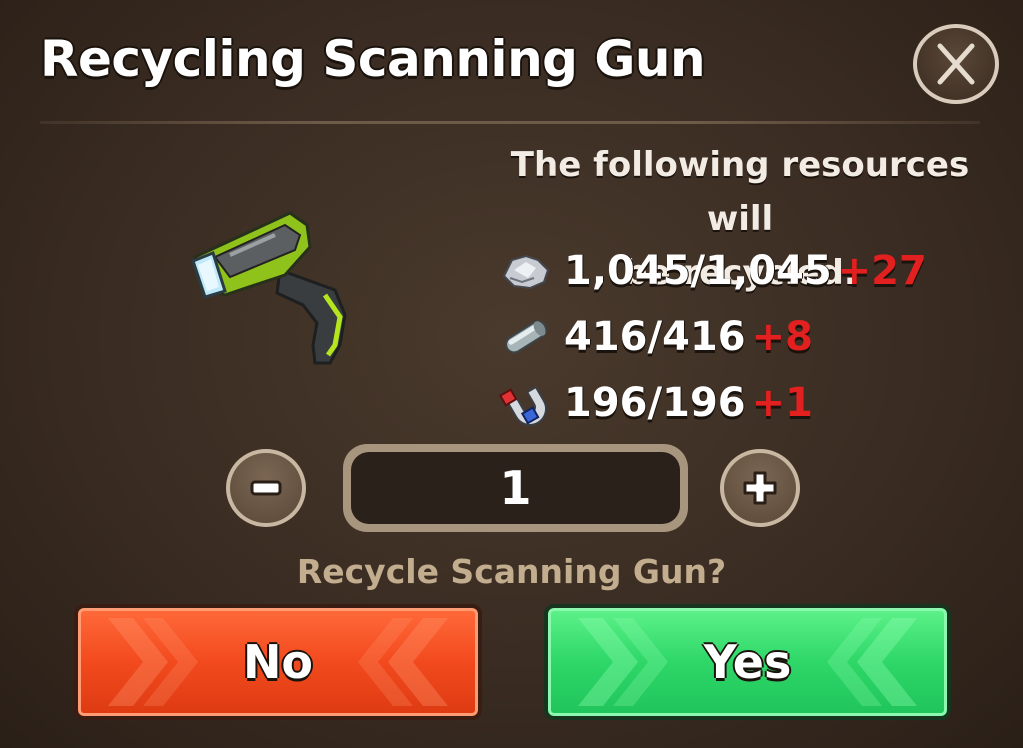  What do you see at coordinates (782, 403) in the screenshot?
I see `resource-gain: +1` at bounding box center [782, 403].